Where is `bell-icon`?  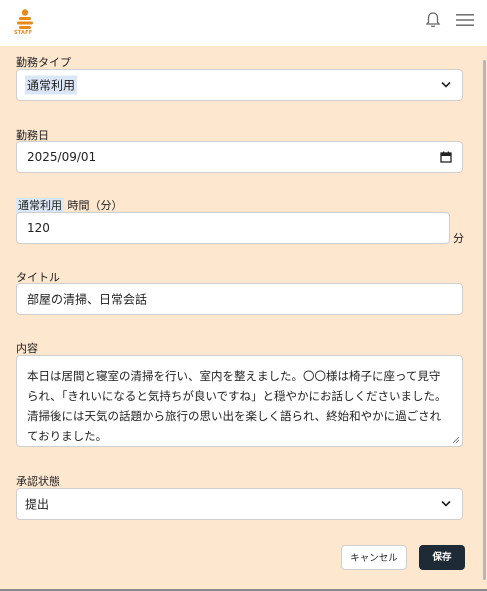 bell-icon is located at coordinates (433, 20).